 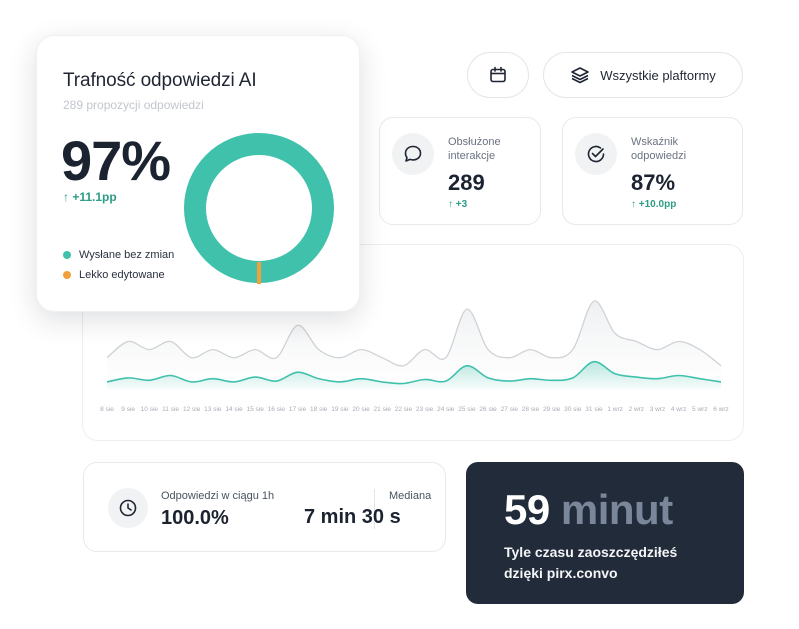 I want to click on median-value: 7 min 30 s, so click(x=352, y=517).